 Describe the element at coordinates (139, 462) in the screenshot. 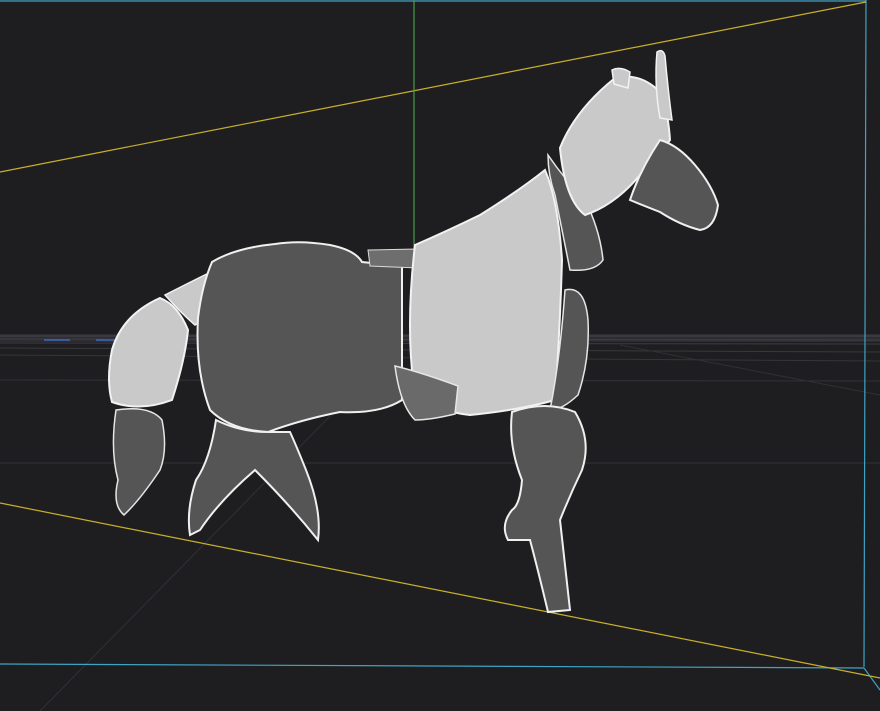

I see `hind-leg-far` at that location.